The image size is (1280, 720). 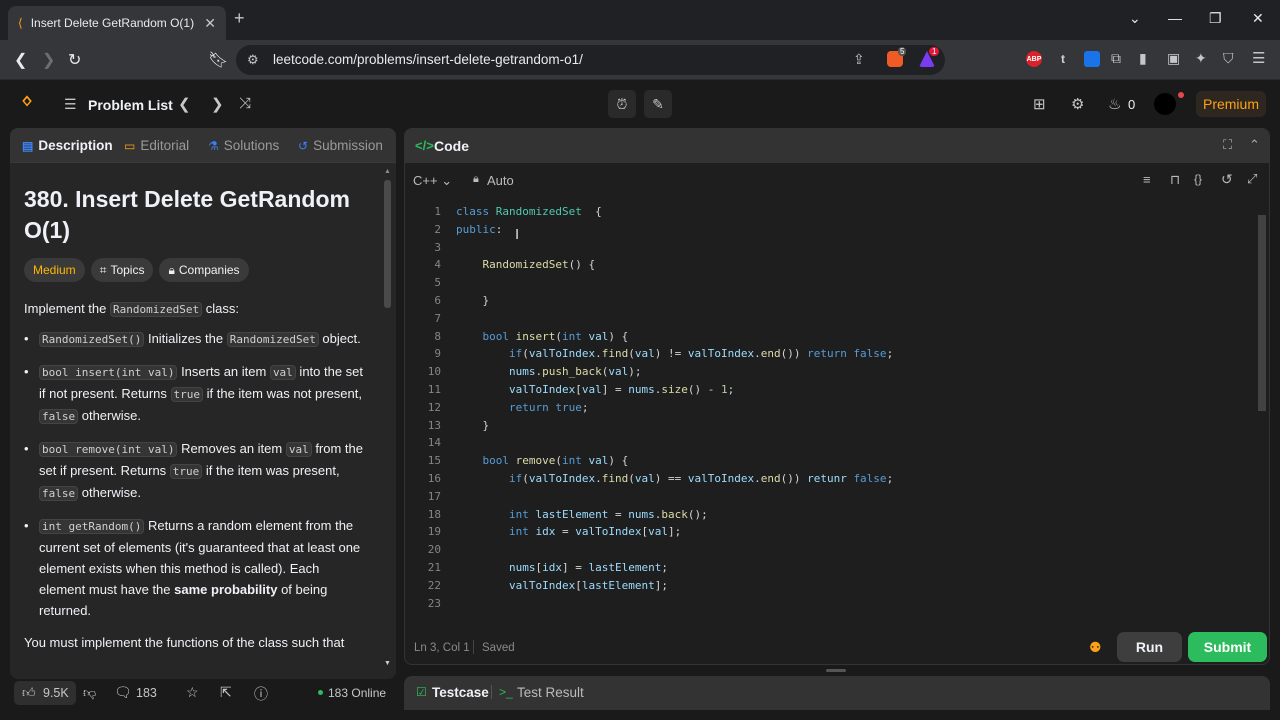 I want to click on new-tab-button: +, so click(x=239, y=18).